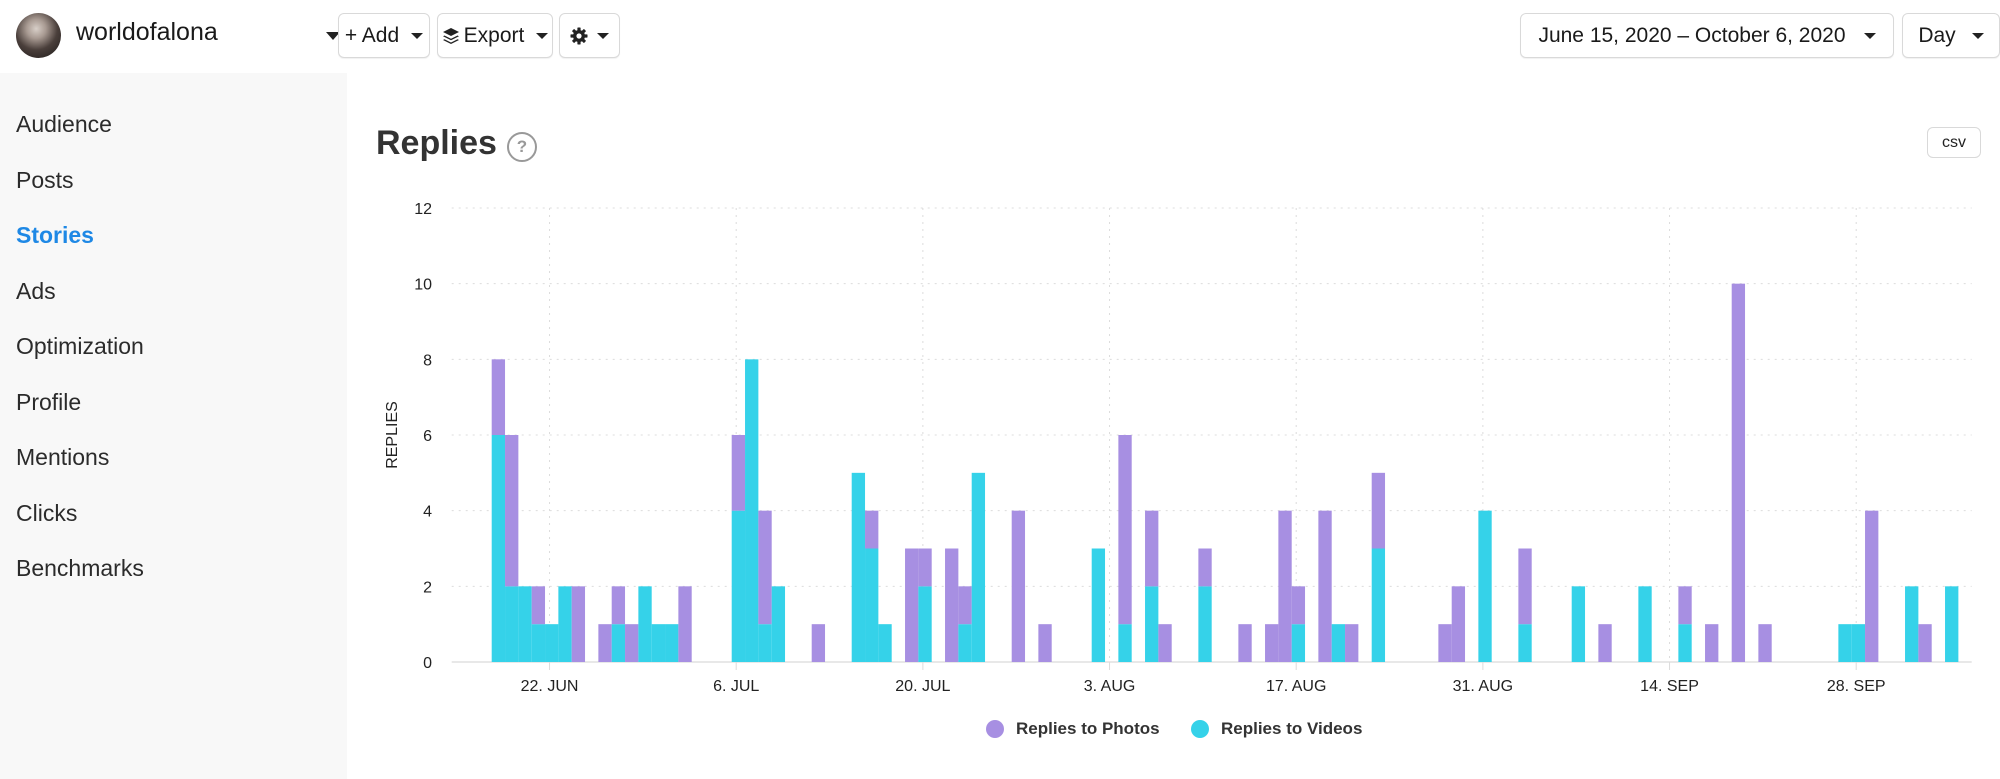 The width and height of the screenshot is (2000, 779). What do you see at coordinates (427, 360) in the screenshot?
I see `y-tick-label: 8` at bounding box center [427, 360].